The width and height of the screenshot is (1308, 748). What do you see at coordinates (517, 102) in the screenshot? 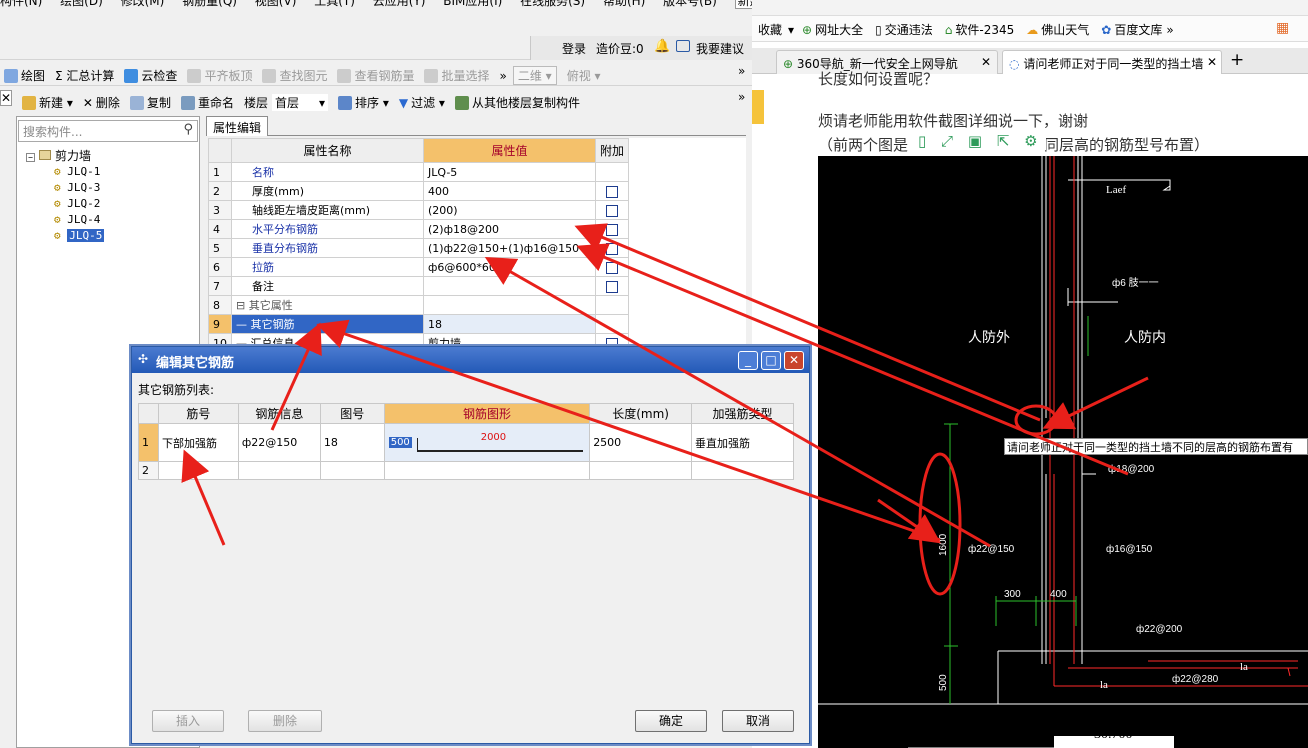
I see `copy-from-floor-button: 从其他楼层复制构件` at bounding box center [517, 102].